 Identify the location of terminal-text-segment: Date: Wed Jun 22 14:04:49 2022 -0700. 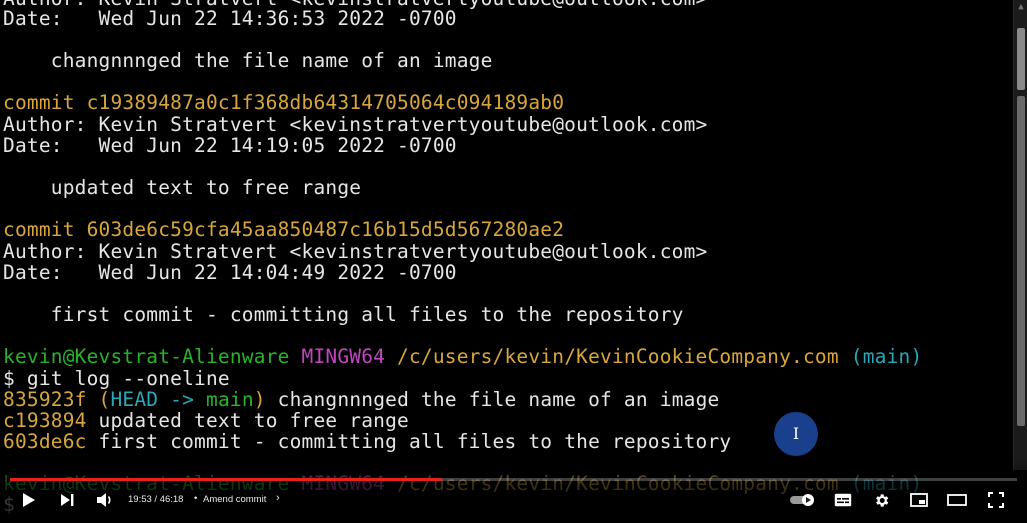
(230, 272).